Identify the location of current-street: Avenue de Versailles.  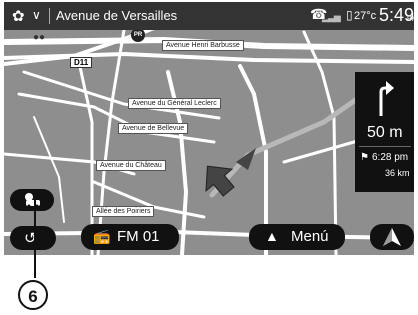
(117, 15).